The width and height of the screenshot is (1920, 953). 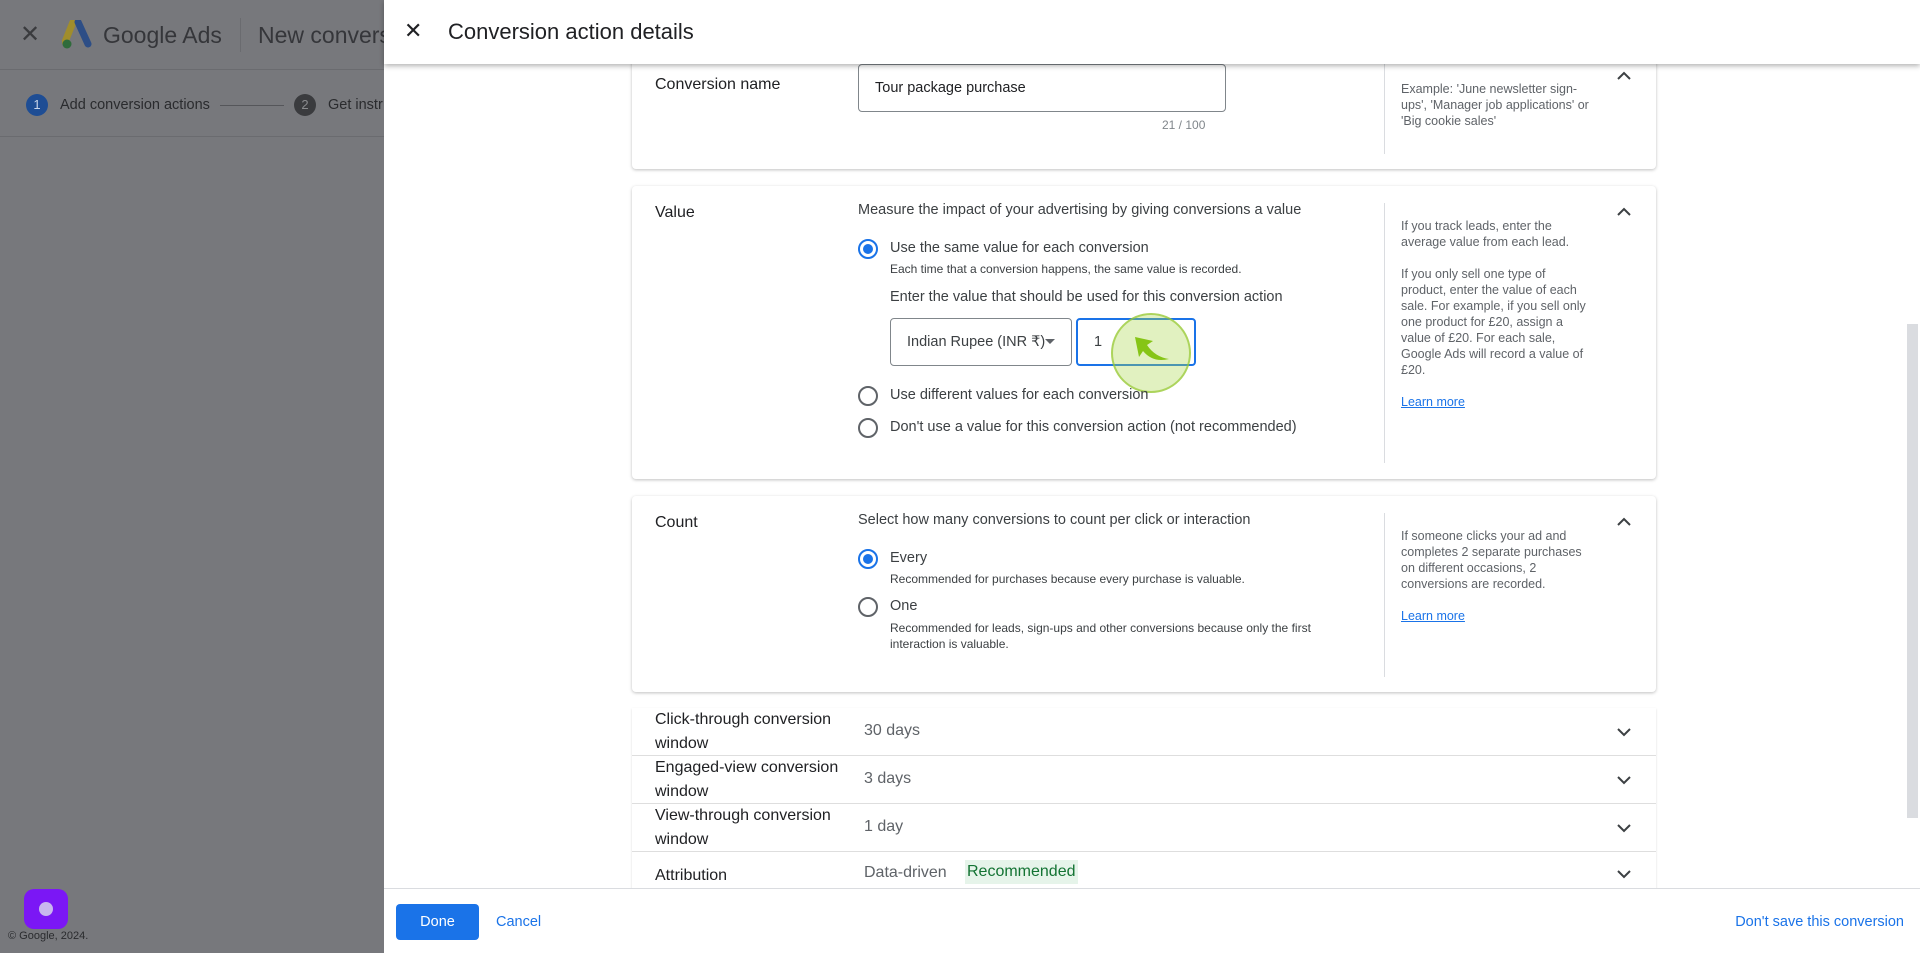 I want to click on option-different-values-label: Use different values for each conversion, so click(x=1019, y=395).